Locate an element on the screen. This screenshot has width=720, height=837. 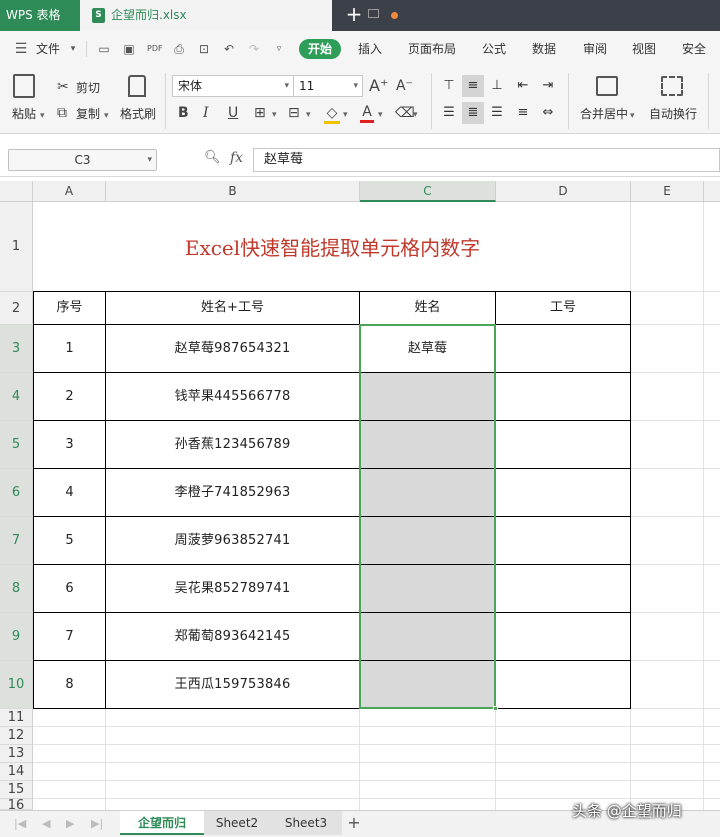
open-folder-icon: ▭ is located at coordinates (104, 49).